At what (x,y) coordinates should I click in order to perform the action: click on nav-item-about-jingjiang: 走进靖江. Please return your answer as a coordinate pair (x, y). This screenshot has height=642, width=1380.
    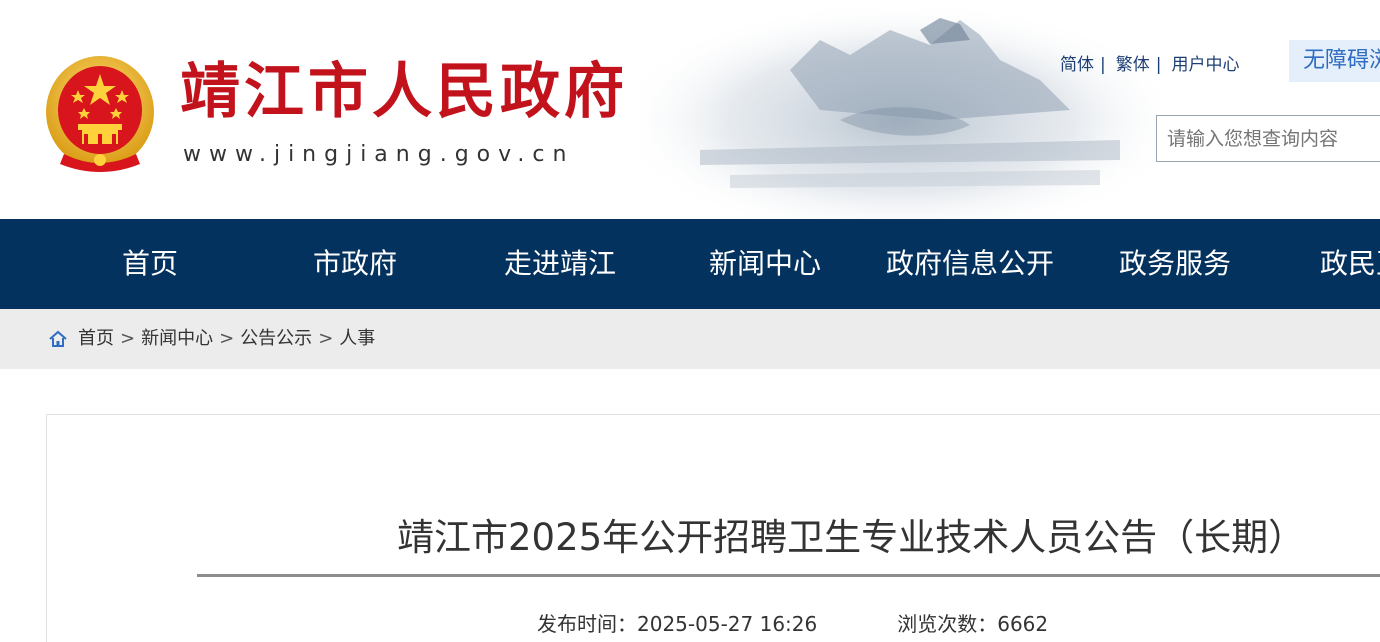
    Looking at the image, I should click on (560, 264).